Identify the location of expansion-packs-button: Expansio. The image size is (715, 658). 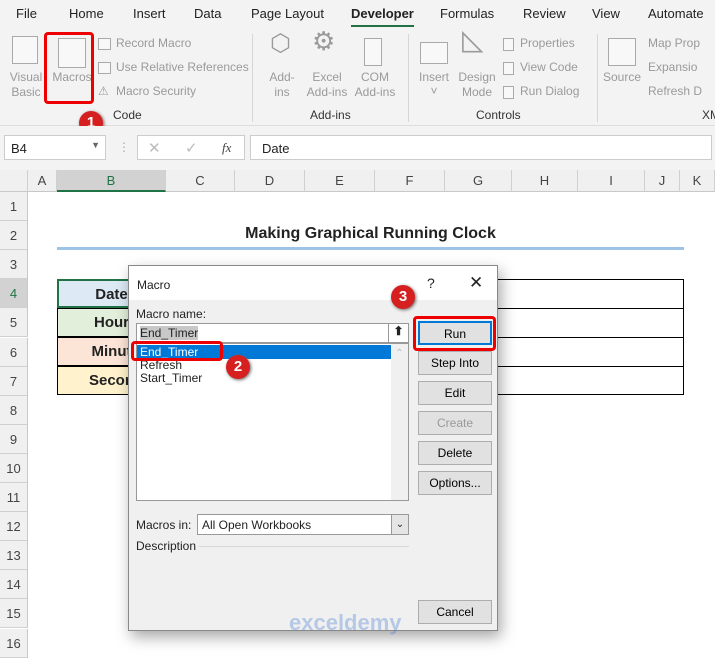
(672, 67).